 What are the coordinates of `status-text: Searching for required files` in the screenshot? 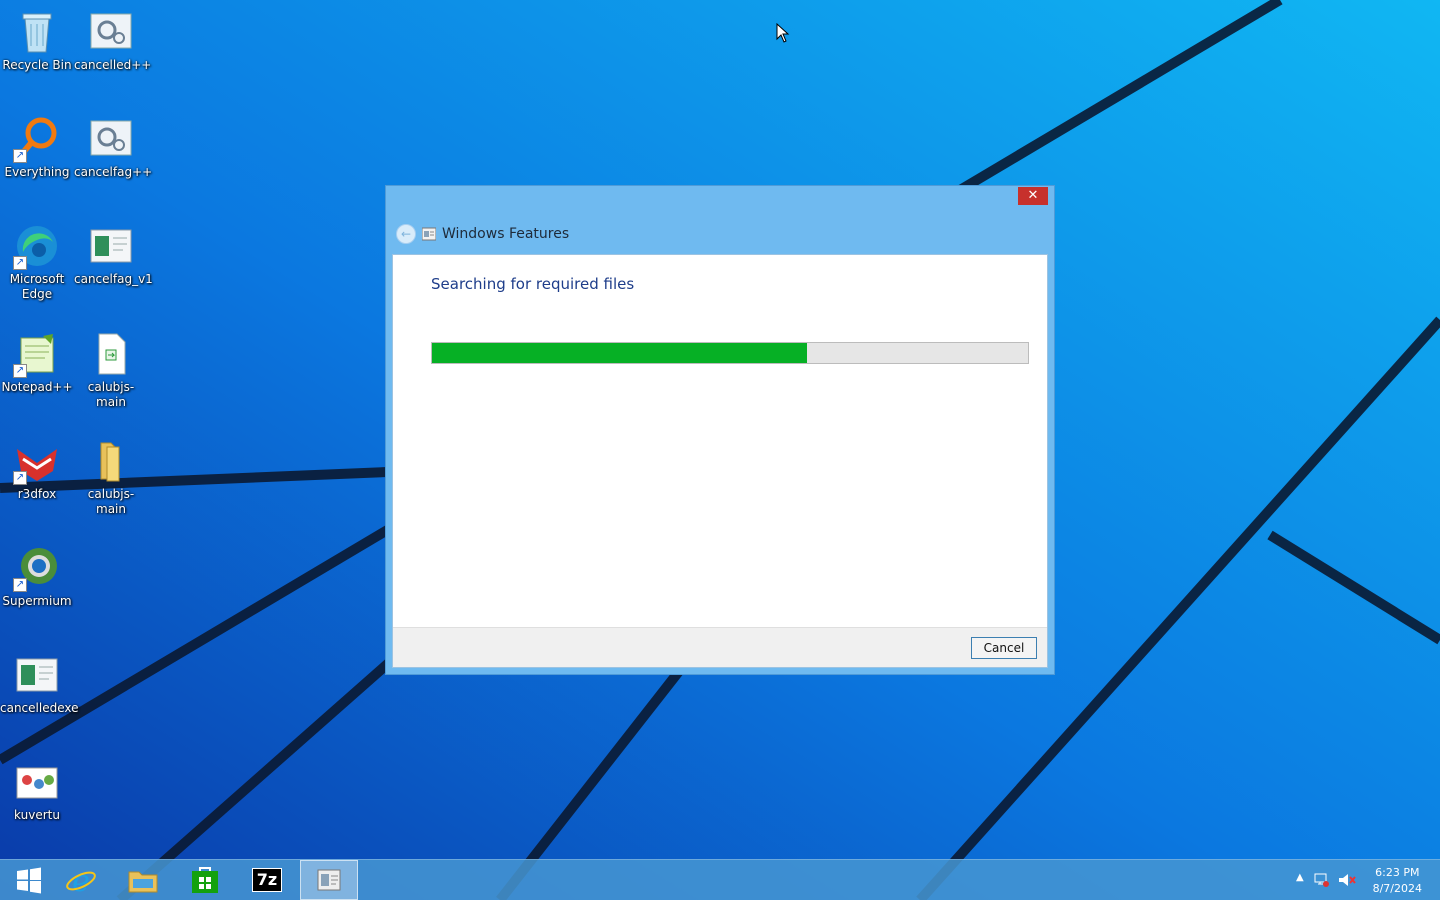 It's located at (533, 284).